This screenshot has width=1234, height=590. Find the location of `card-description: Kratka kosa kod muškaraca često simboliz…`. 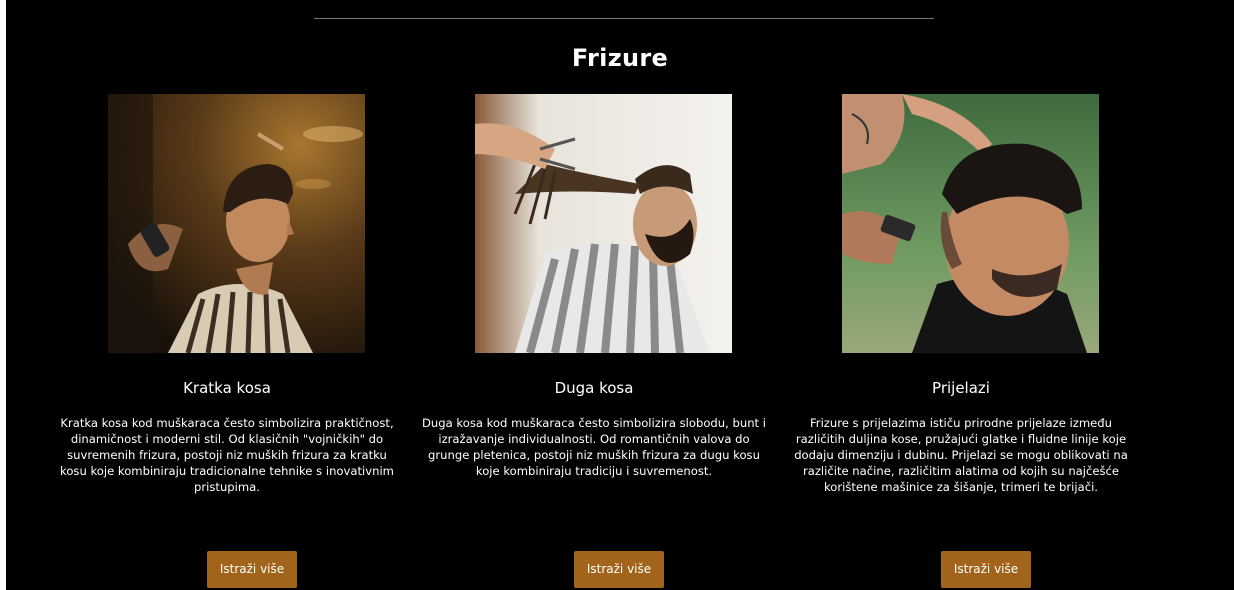

card-description: Kratka kosa kod muškaraca često simboliz… is located at coordinates (227, 455).